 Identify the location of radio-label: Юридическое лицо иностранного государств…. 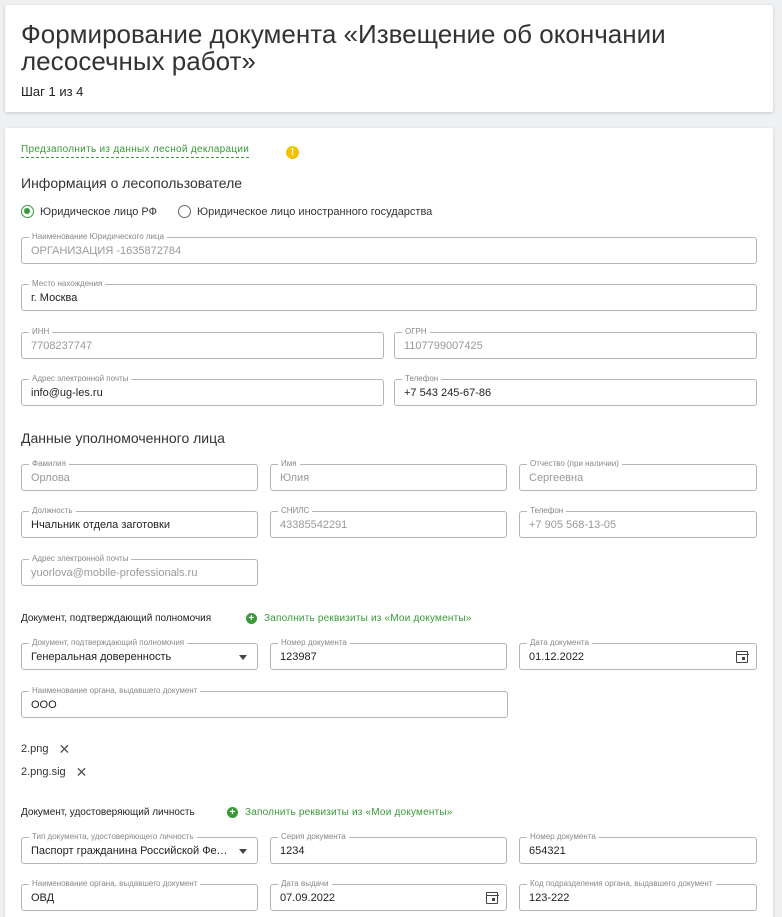
(315, 211).